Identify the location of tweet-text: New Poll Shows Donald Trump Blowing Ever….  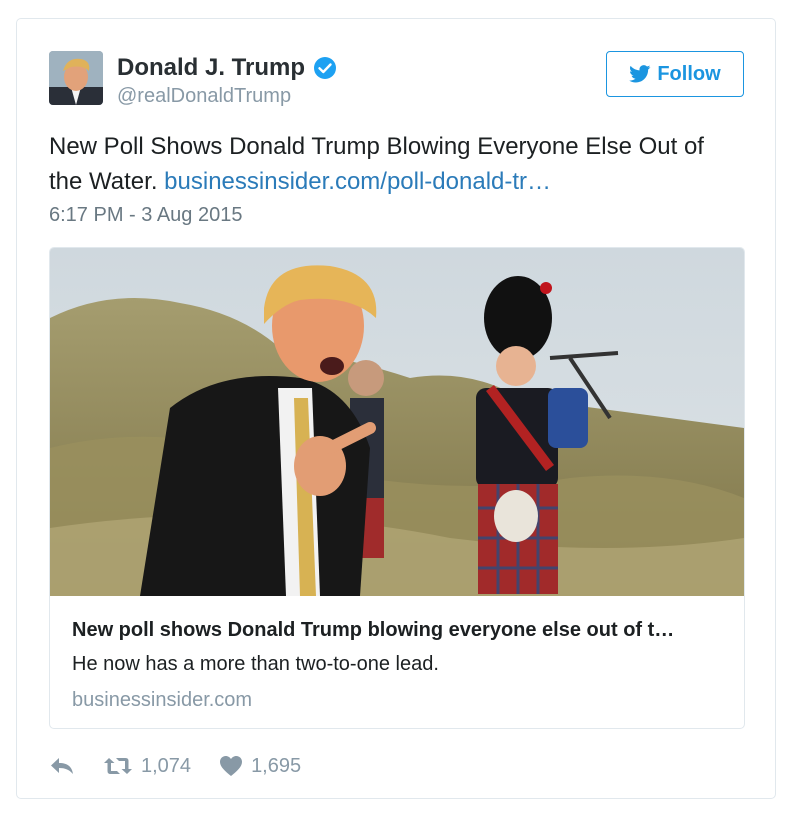
(394, 164).